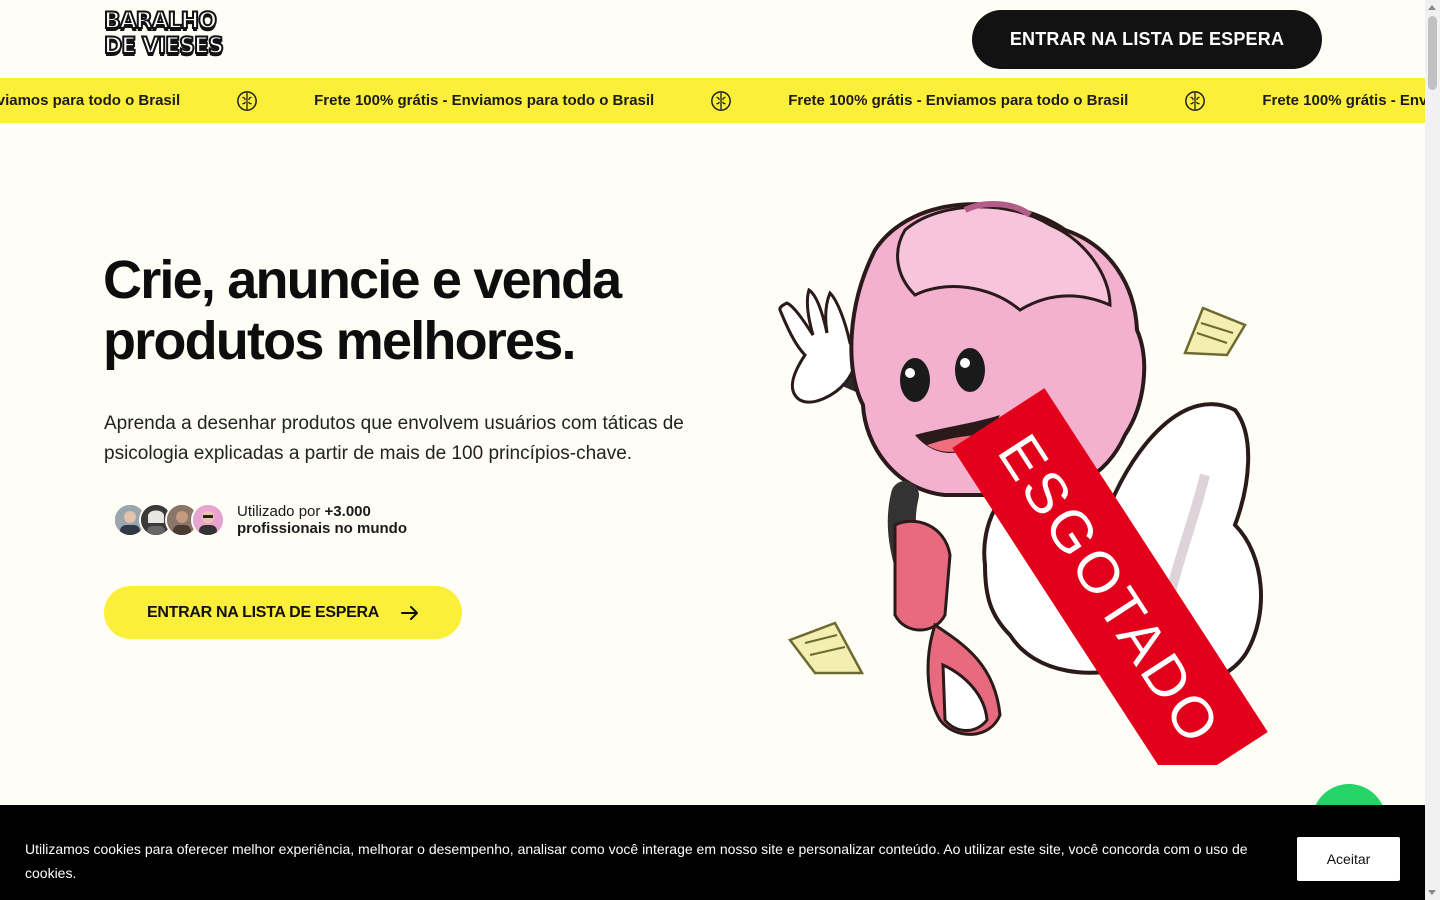 The width and height of the screenshot is (1440, 900). Describe the element at coordinates (1348, 859) in the screenshot. I see `cookie-accept-button: Aceitar` at that location.